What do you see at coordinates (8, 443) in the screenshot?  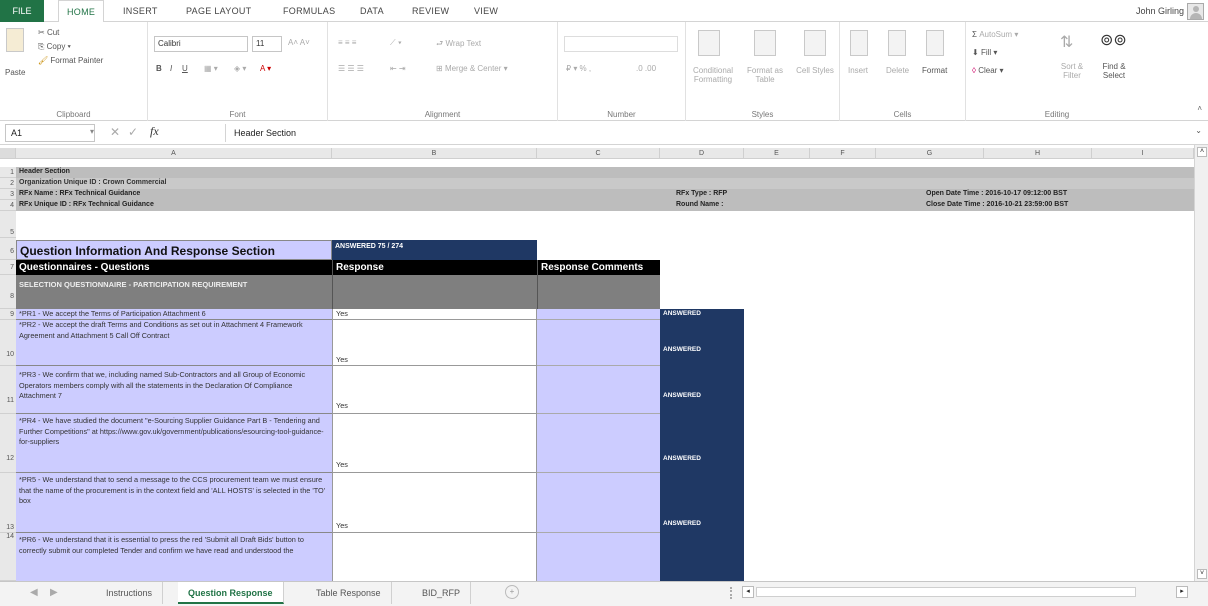 I see `row-header-12: 12` at bounding box center [8, 443].